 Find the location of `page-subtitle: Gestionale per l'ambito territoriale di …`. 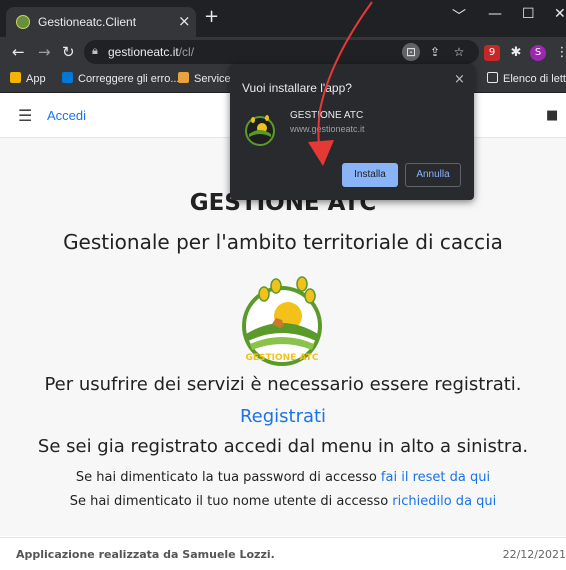

page-subtitle: Gestionale per l'ambito territoriale di … is located at coordinates (283, 242).